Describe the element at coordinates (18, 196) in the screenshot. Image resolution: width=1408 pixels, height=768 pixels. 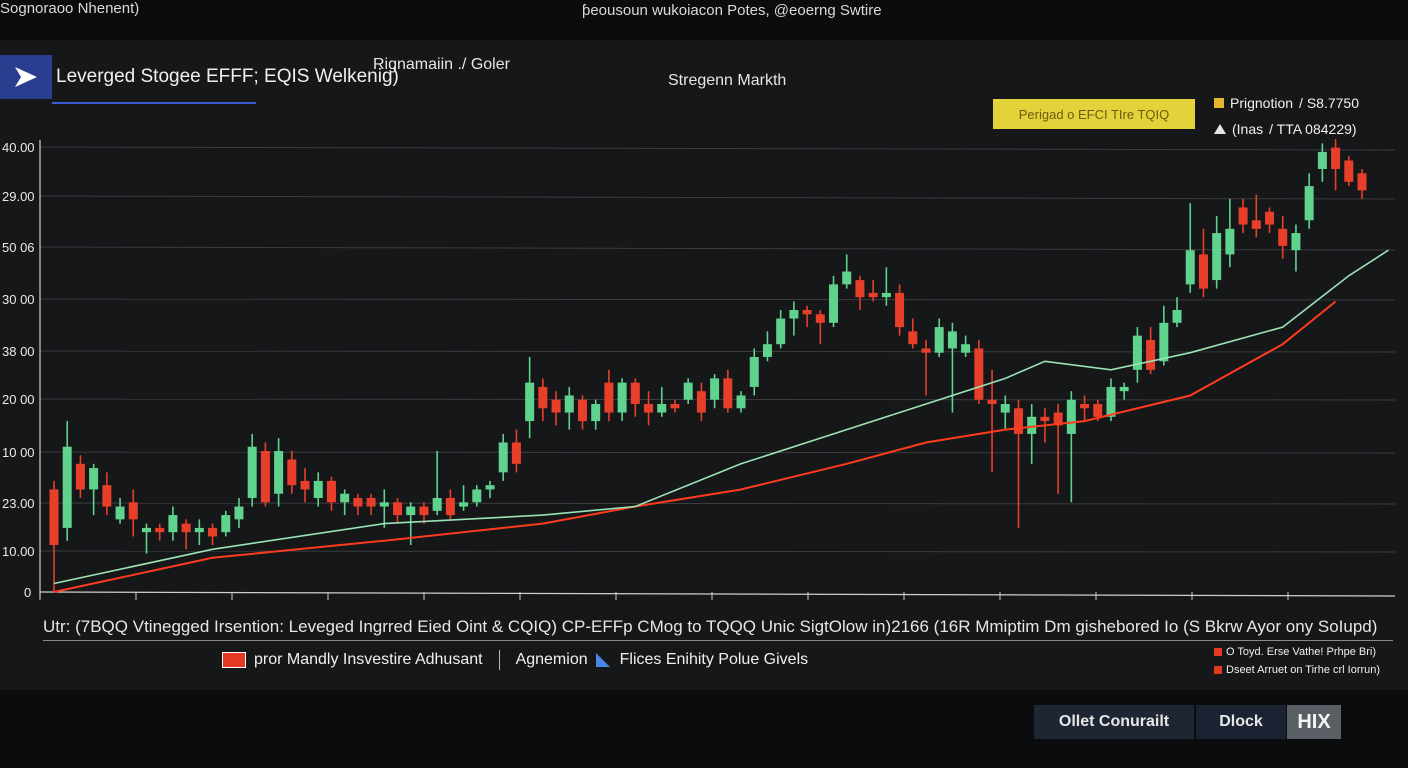
I see `y-tick-label: 29.00` at that location.